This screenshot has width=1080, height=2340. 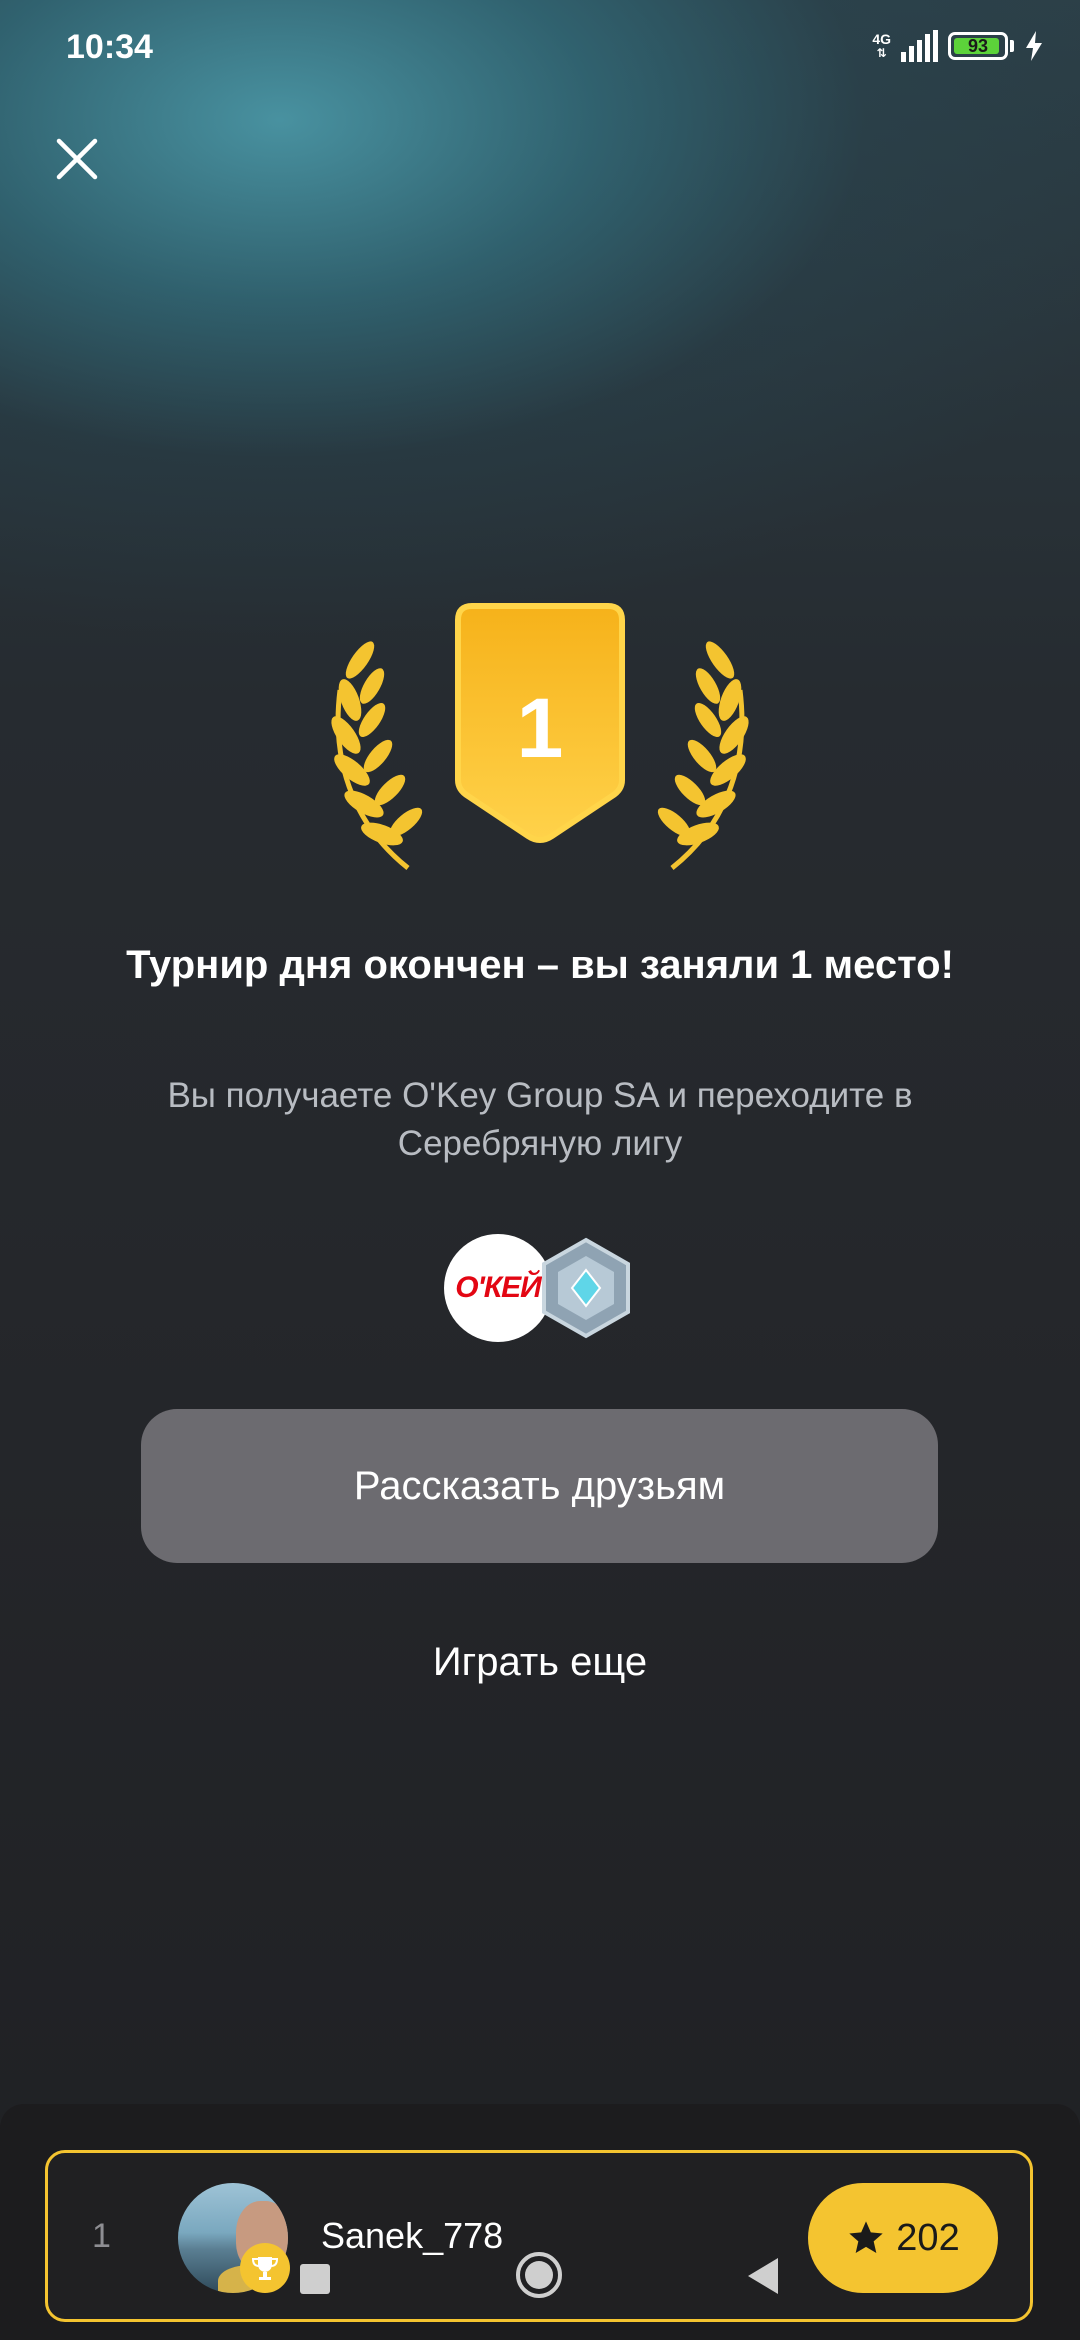 What do you see at coordinates (1034, 46) in the screenshot?
I see `charging-icon` at bounding box center [1034, 46].